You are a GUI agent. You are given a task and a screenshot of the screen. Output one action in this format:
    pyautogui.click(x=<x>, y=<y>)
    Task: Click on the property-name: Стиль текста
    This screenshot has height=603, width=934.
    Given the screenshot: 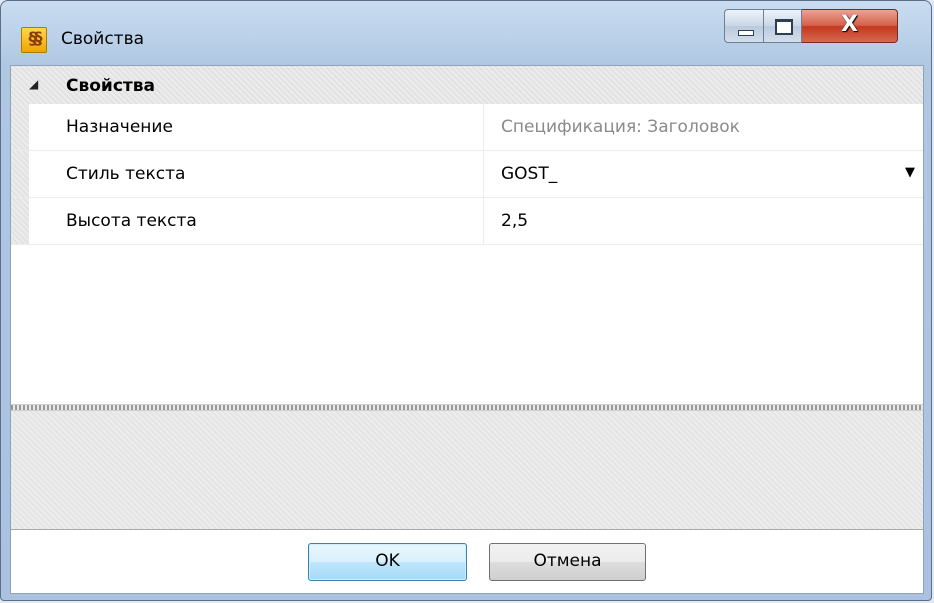 What is the action you would take?
    pyautogui.click(x=126, y=174)
    